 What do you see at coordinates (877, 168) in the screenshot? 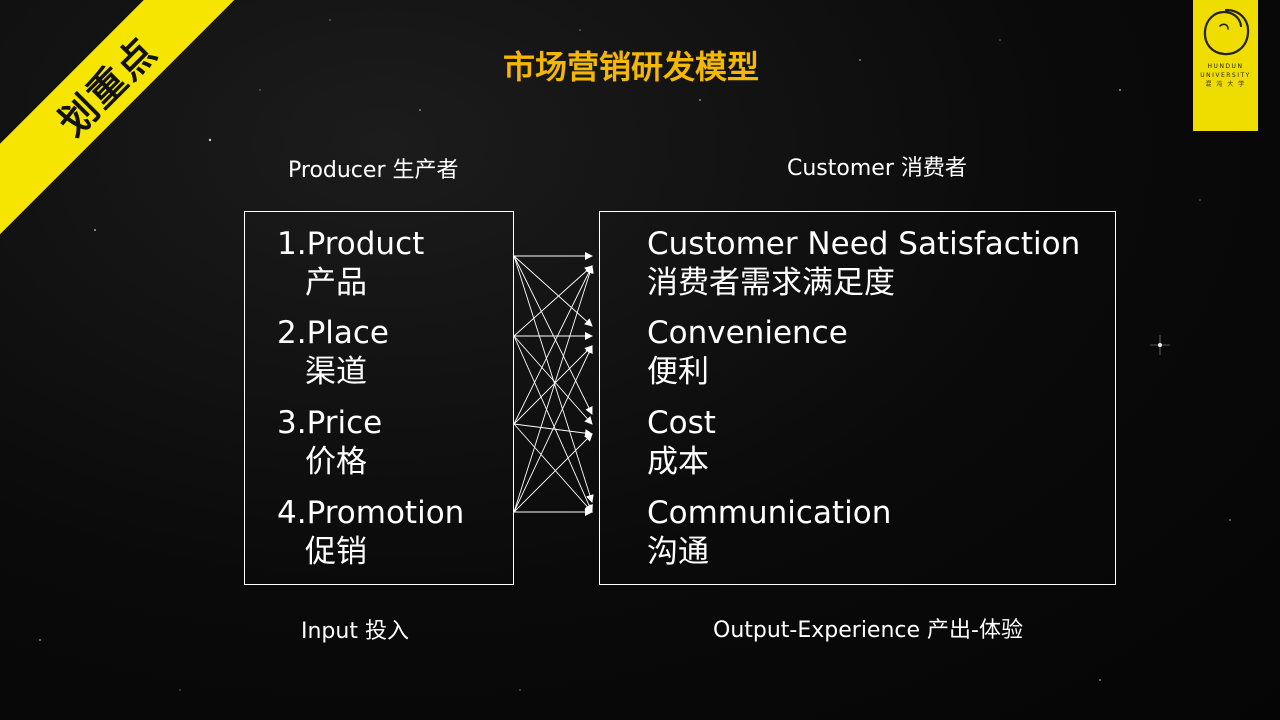
I see `customer-header: Customer 消费者` at bounding box center [877, 168].